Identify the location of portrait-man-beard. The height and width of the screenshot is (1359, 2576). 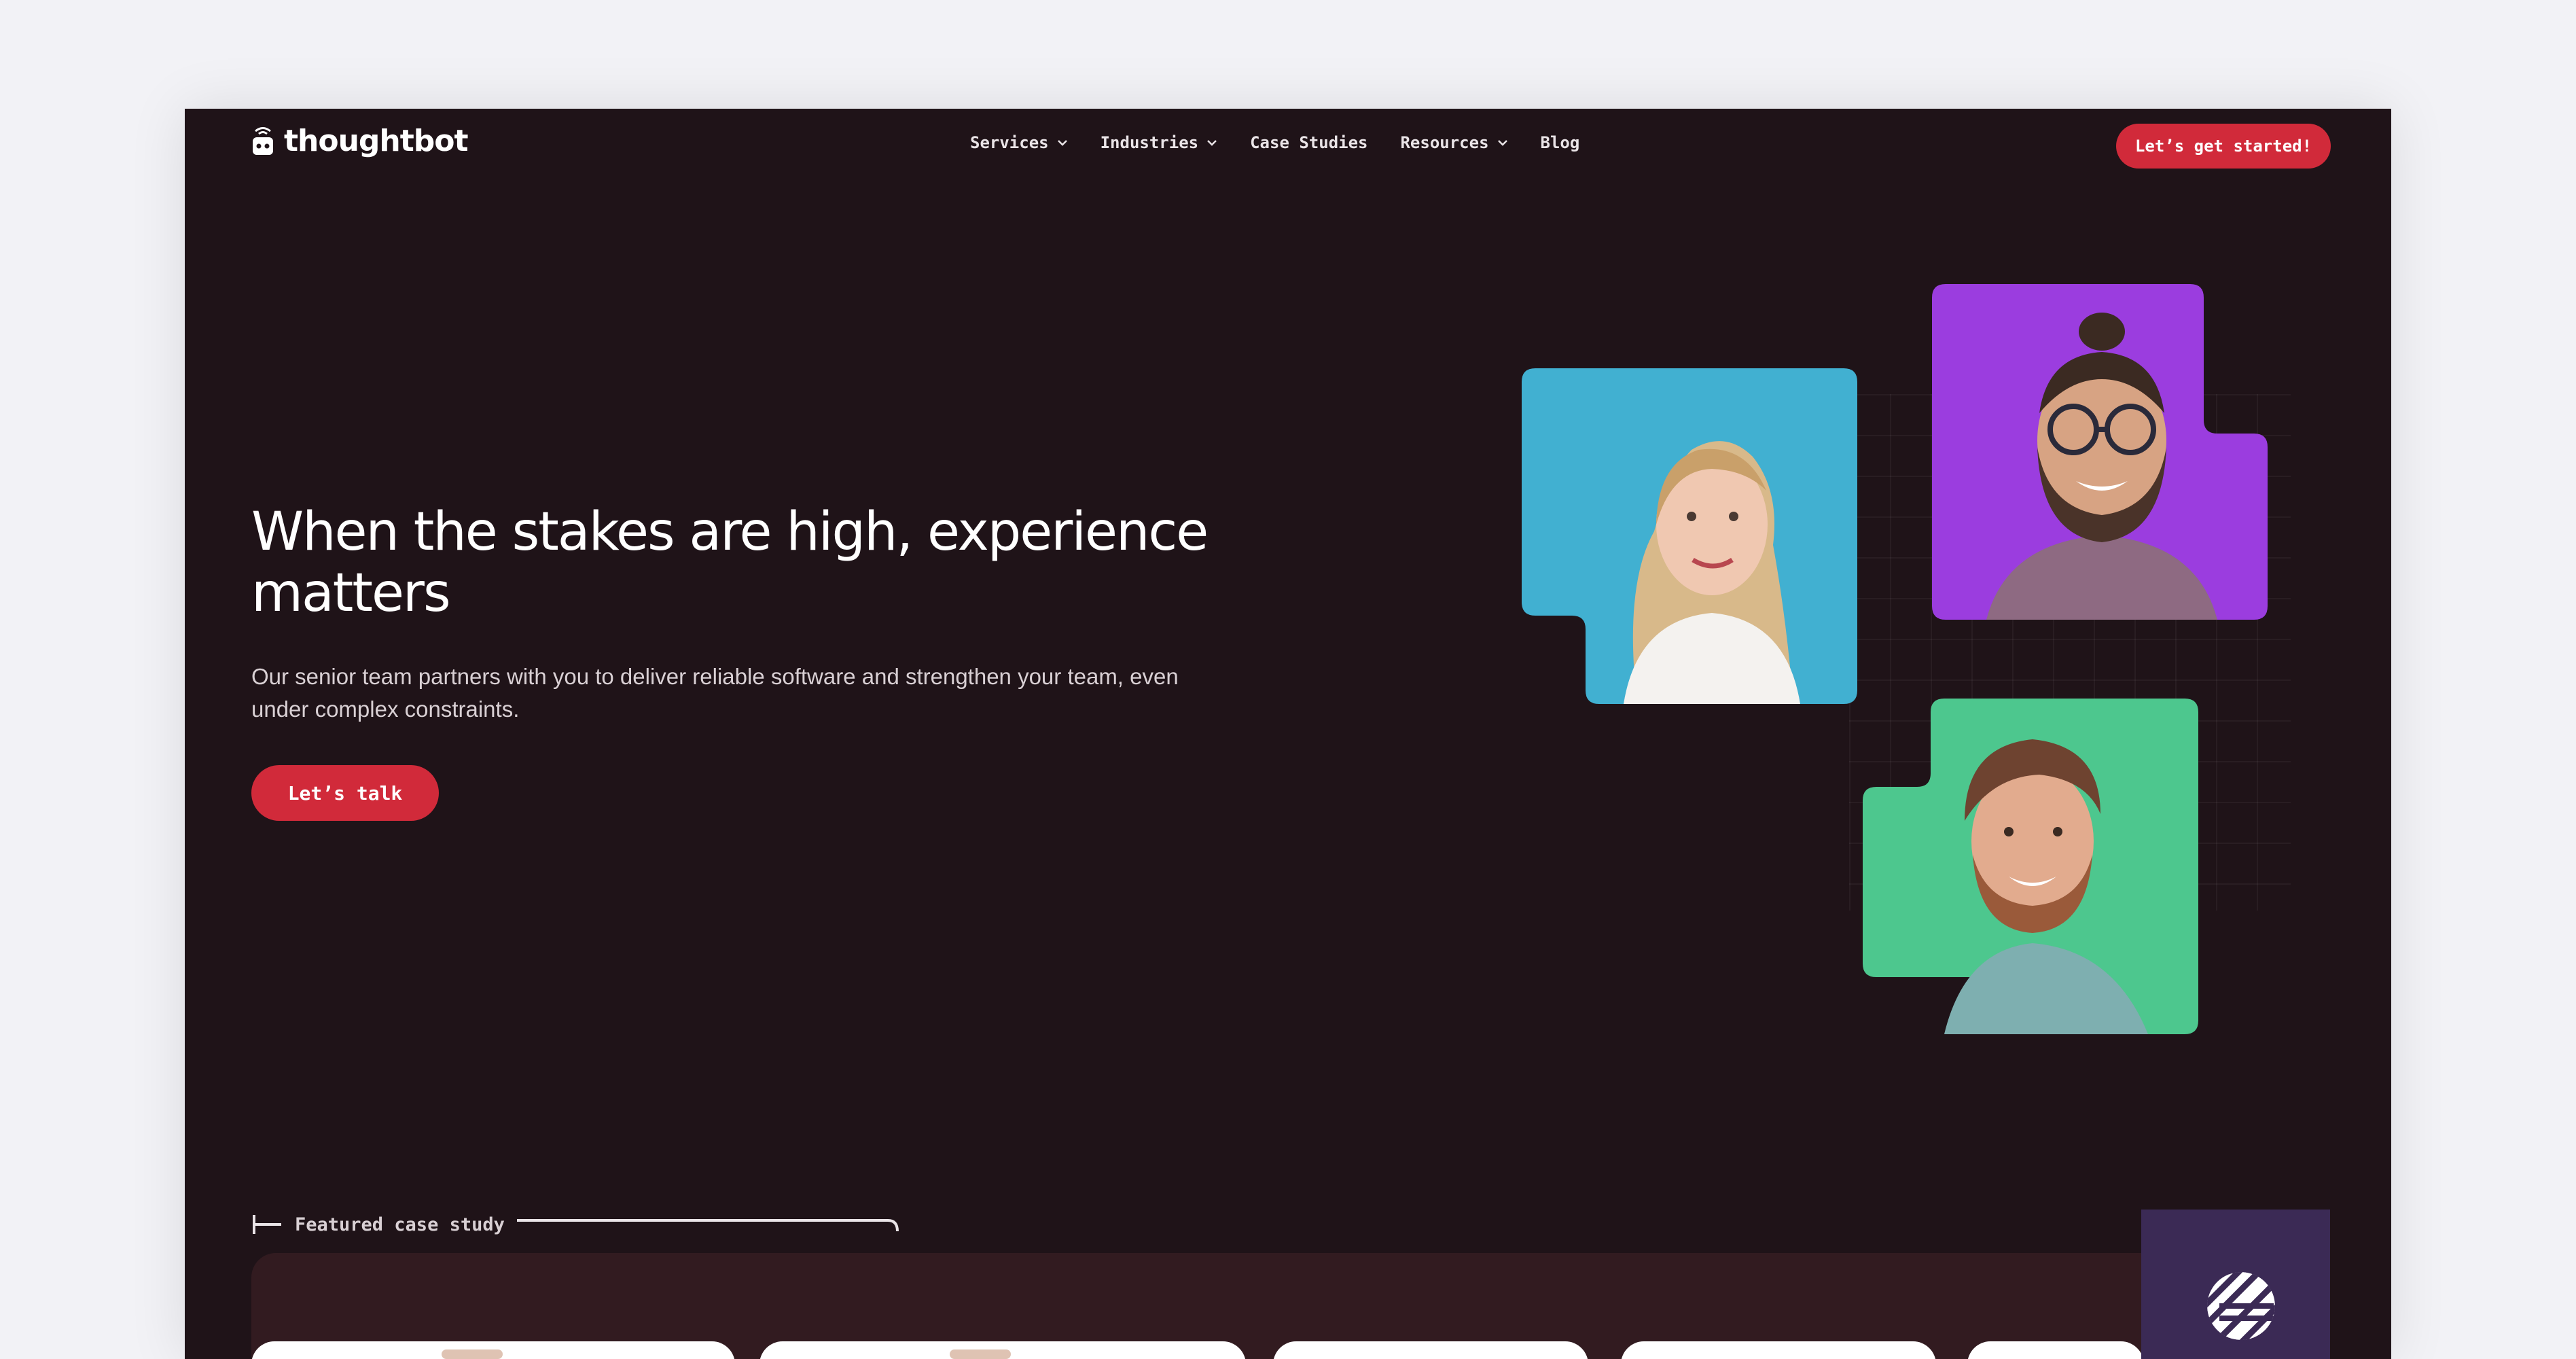
(2030, 866).